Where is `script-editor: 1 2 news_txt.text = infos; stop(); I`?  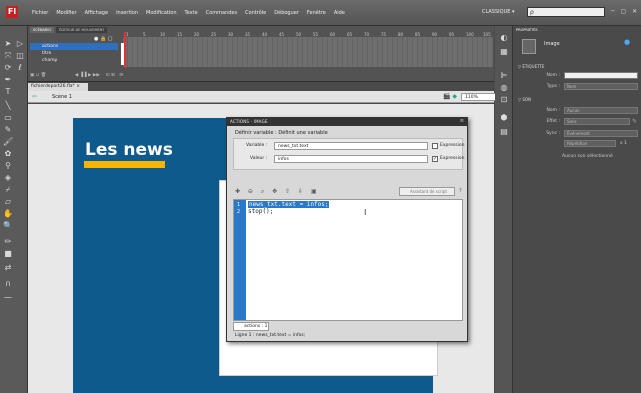
script-editor: 1 2 news_txt.text = infos; stop(); I is located at coordinates (348, 260).